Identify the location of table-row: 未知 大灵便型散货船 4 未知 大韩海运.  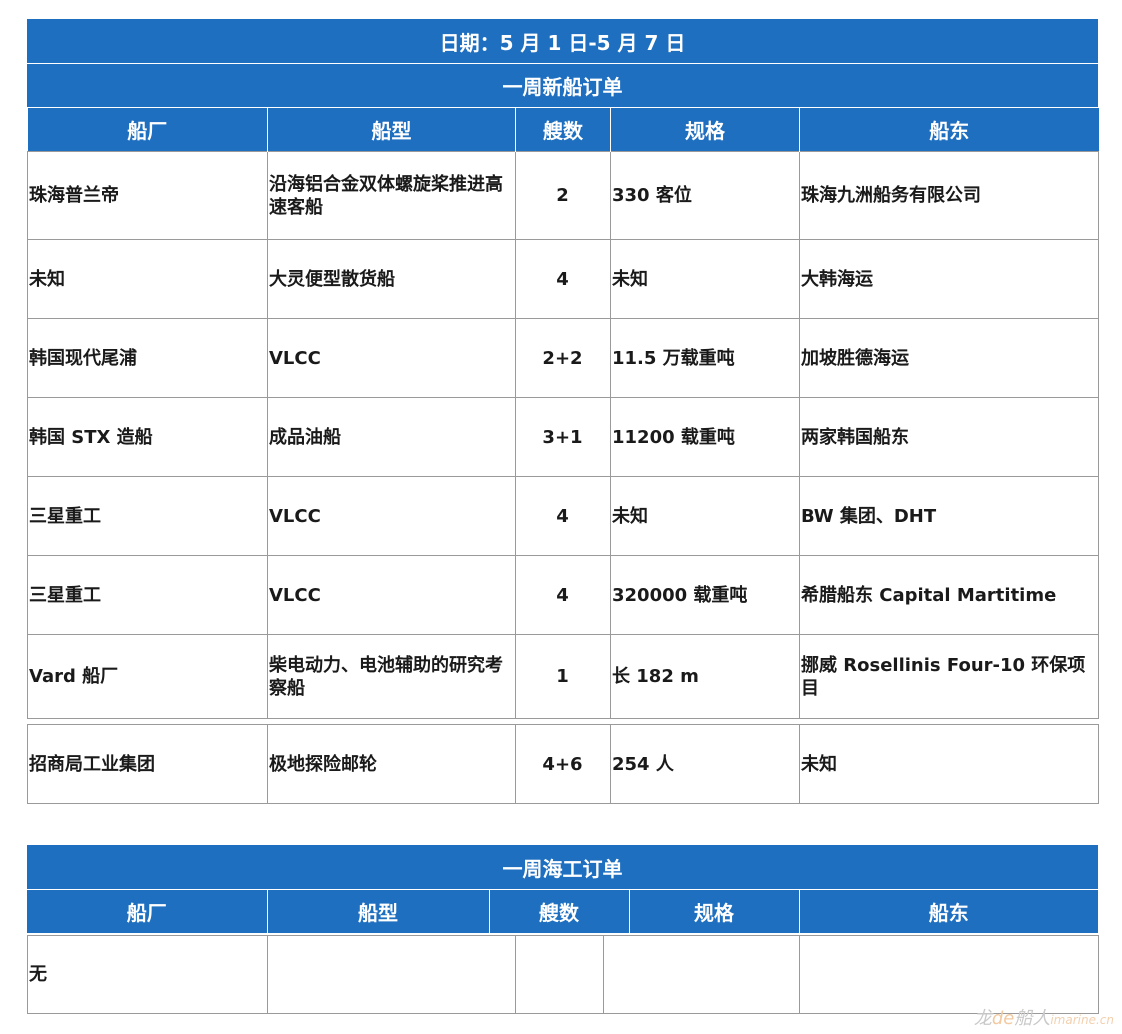
(563, 279).